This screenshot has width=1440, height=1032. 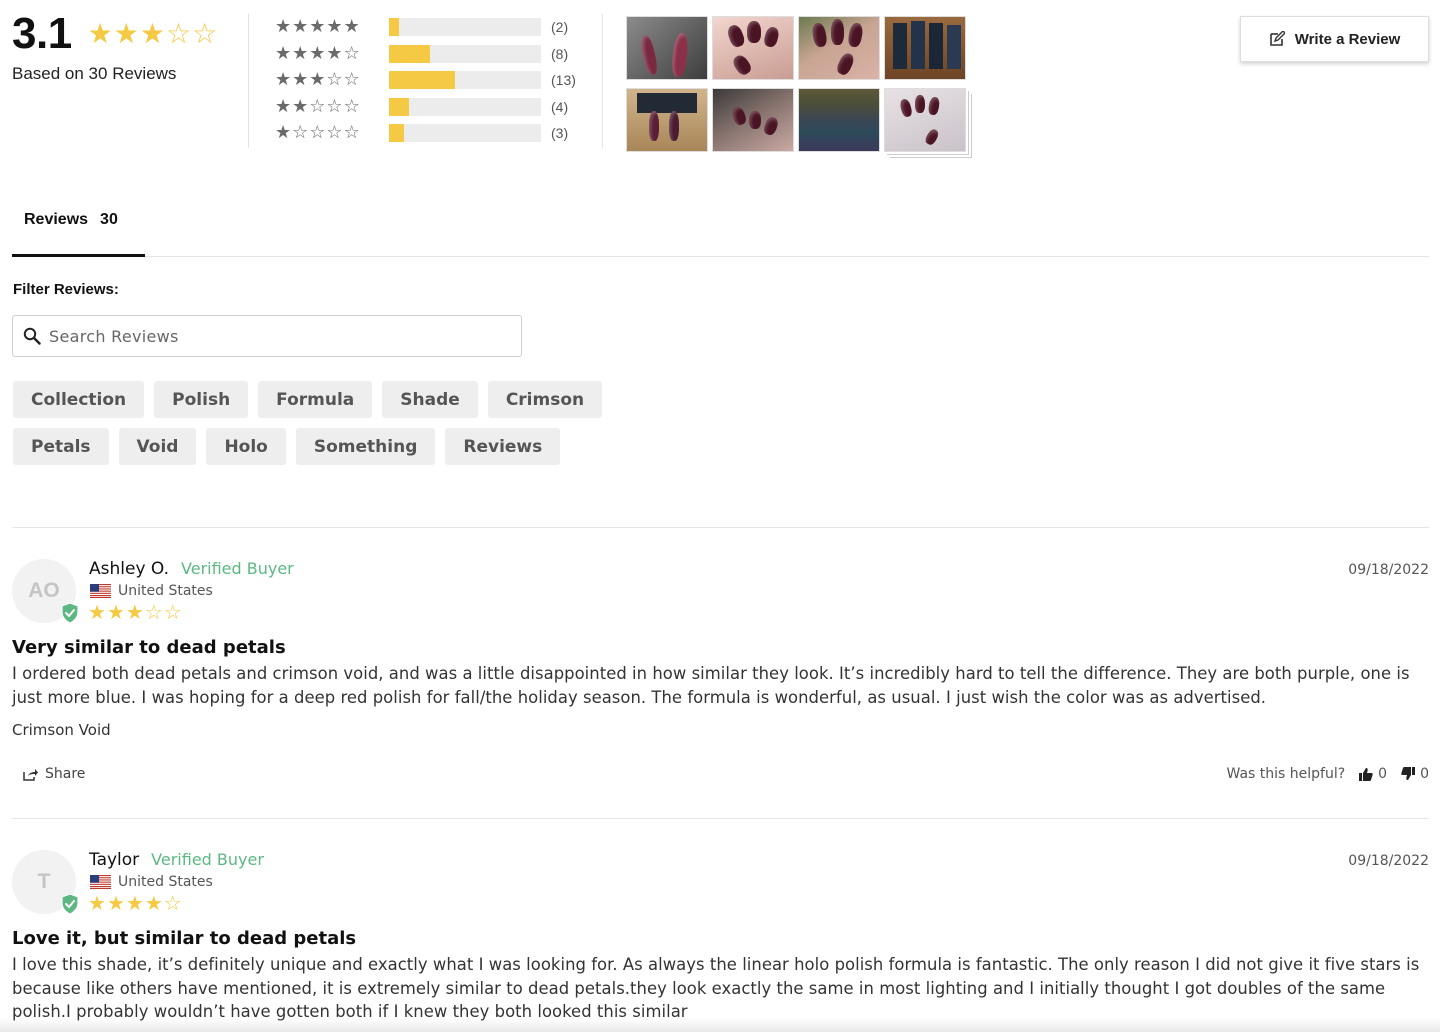 What do you see at coordinates (124, 34) in the screenshot?
I see `average-row: 3.1 ★ ★ ★ ☆ ☆` at bounding box center [124, 34].